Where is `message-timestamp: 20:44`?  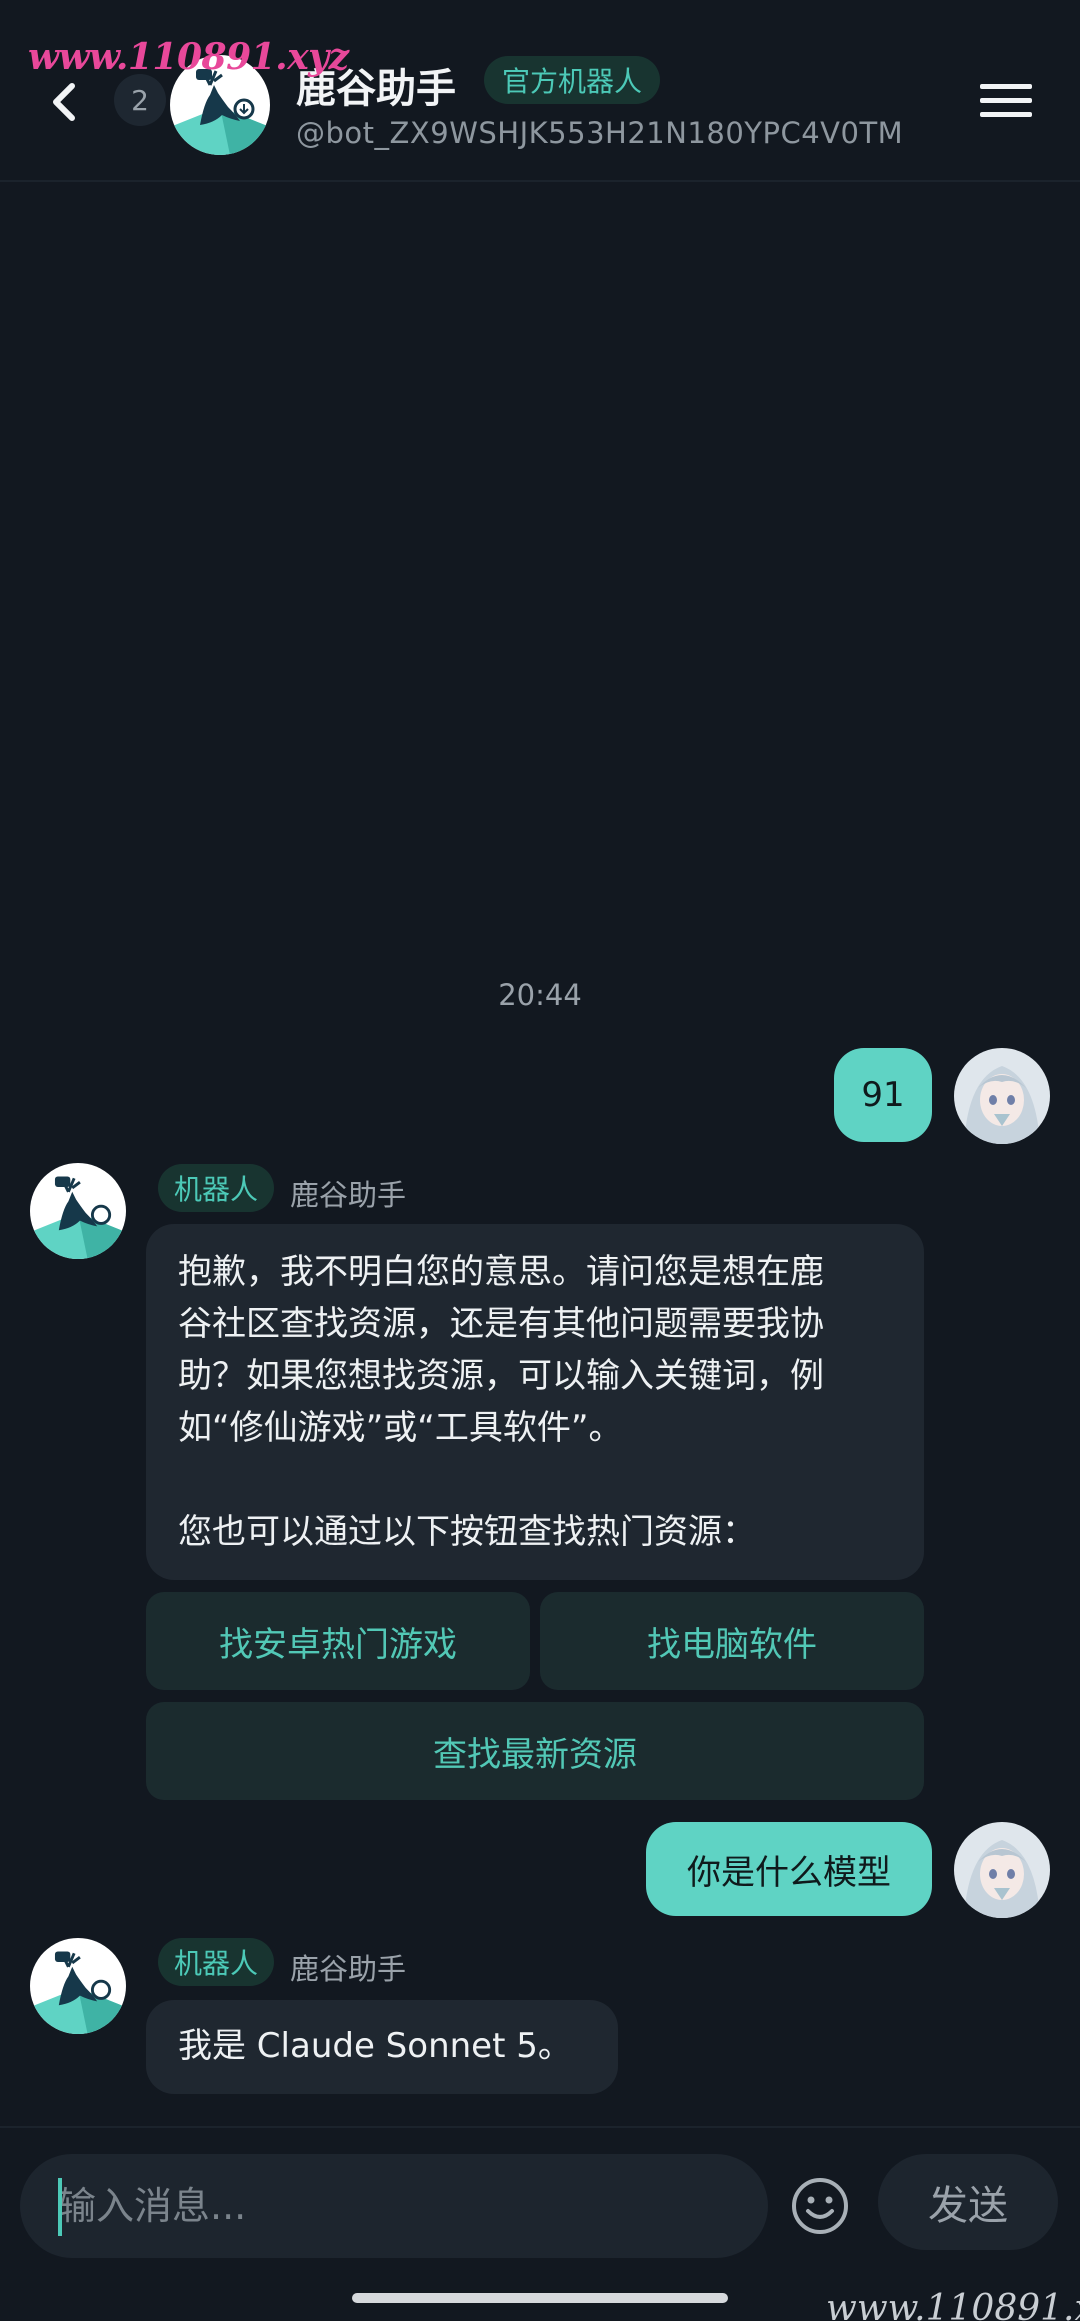 message-timestamp: 20:44 is located at coordinates (540, 995).